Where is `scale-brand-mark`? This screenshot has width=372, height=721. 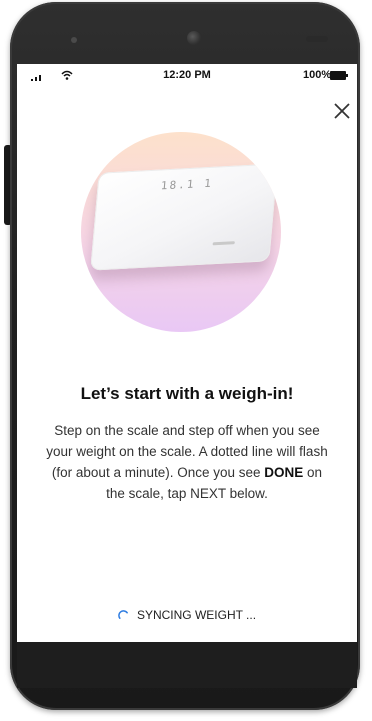
scale-brand-mark is located at coordinates (223, 243).